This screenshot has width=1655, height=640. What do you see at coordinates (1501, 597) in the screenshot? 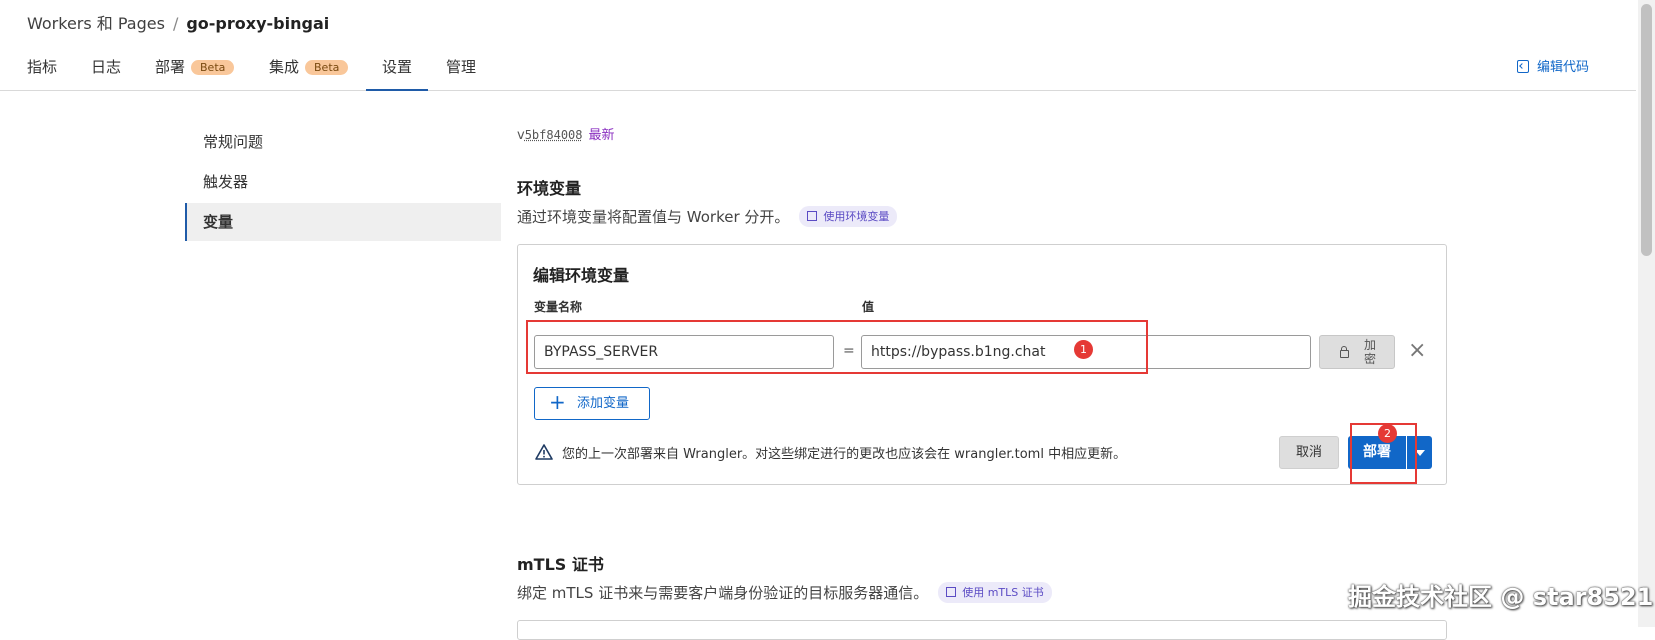
I see `watermark: 掘金技术社区 @ star8521` at bounding box center [1501, 597].